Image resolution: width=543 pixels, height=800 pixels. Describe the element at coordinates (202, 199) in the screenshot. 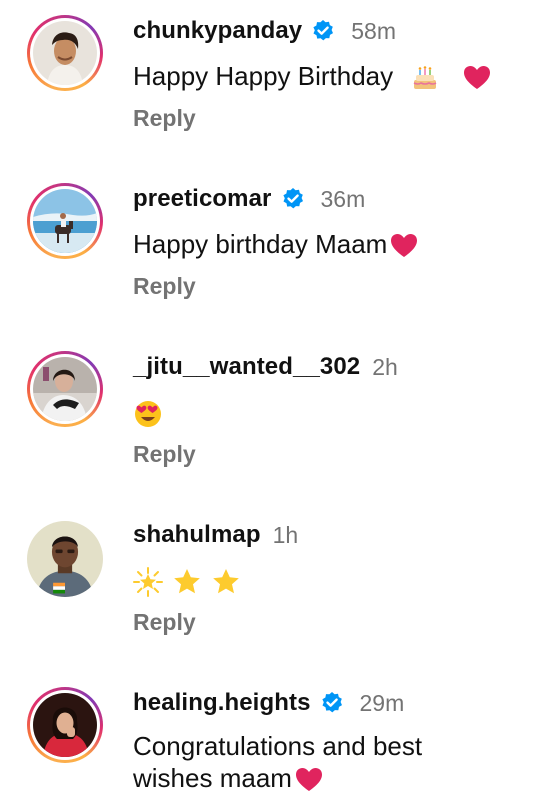

I see `username: preeticomar` at that location.